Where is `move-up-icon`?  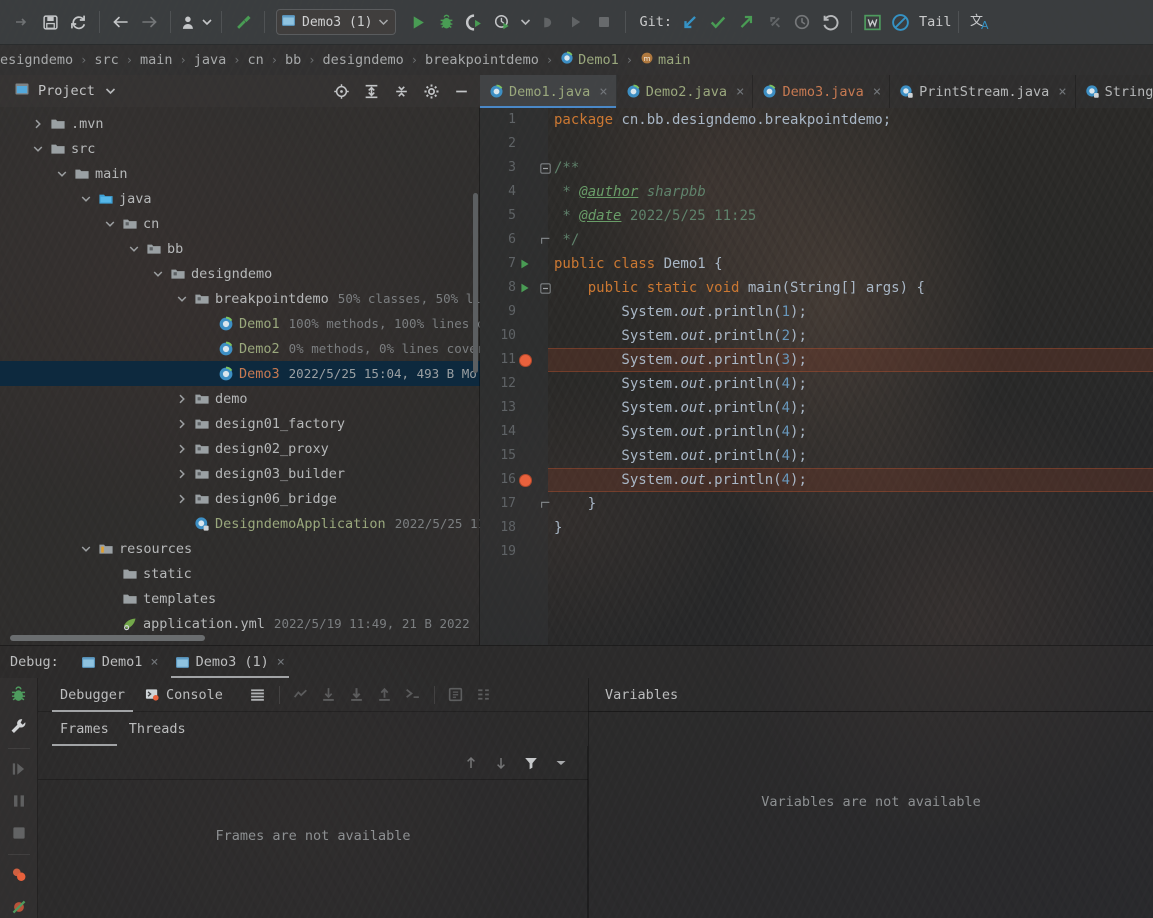 move-up-icon is located at coordinates (471, 763).